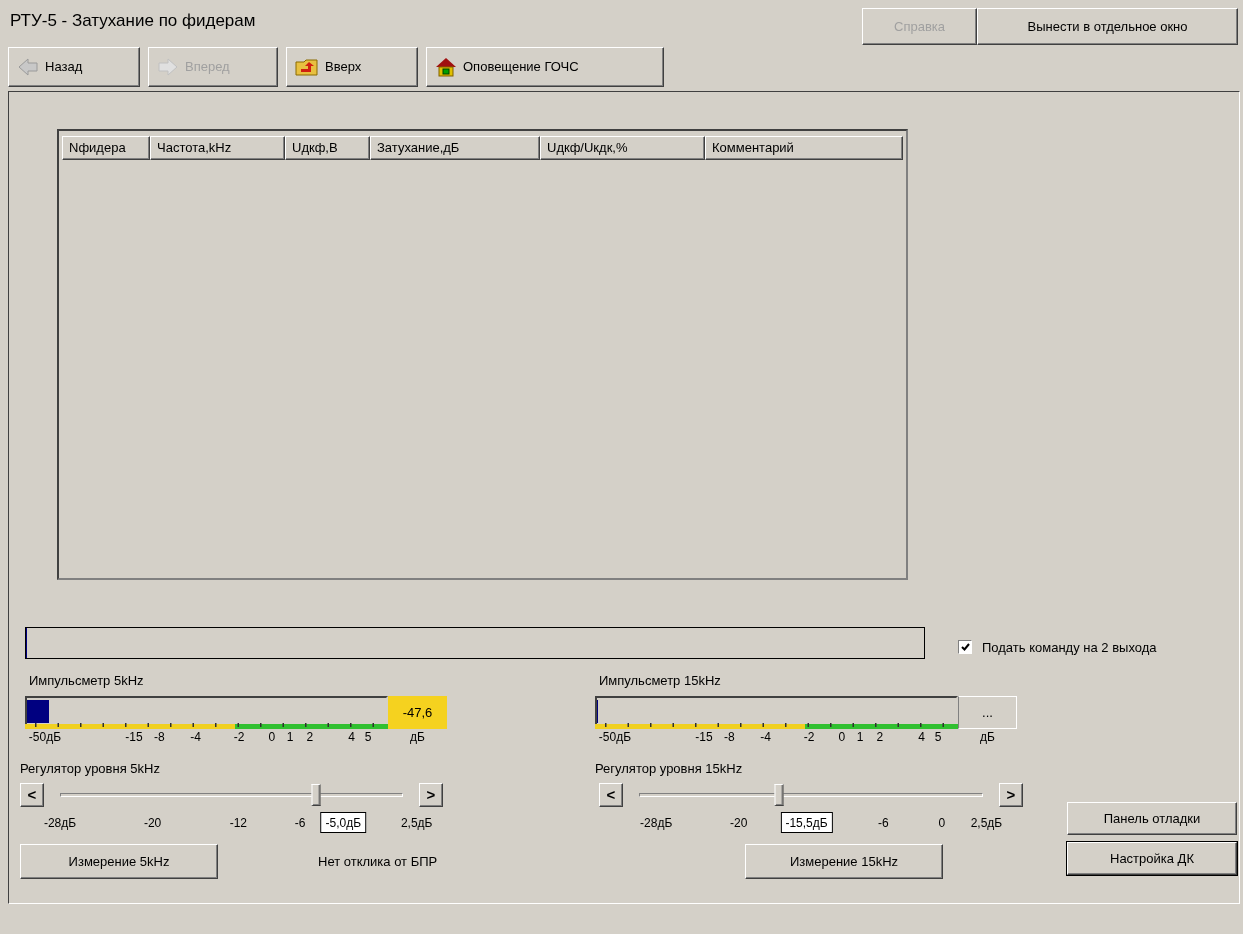  What do you see at coordinates (660, 681) in the screenshot?
I see `meter-label: Импульсметр 15kHz` at bounding box center [660, 681].